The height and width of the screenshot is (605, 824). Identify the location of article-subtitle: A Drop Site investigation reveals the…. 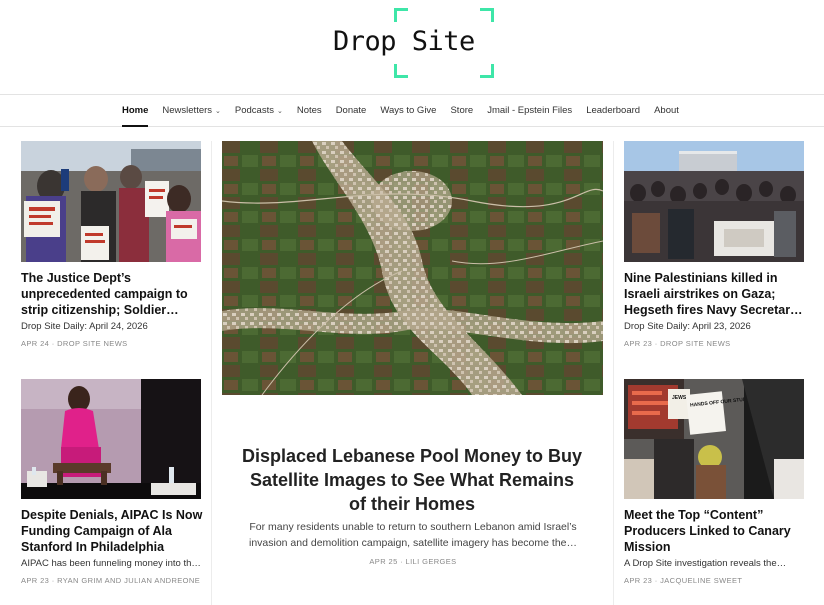
(705, 563).